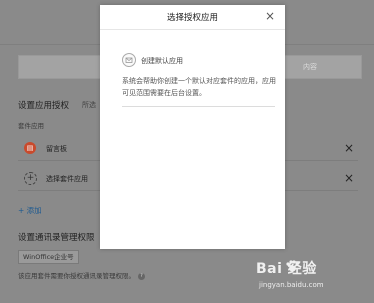 The image size is (374, 303). What do you see at coordinates (291, 285) in the screenshot?
I see `watermark-url: jingyan.baidu.com` at bounding box center [291, 285].